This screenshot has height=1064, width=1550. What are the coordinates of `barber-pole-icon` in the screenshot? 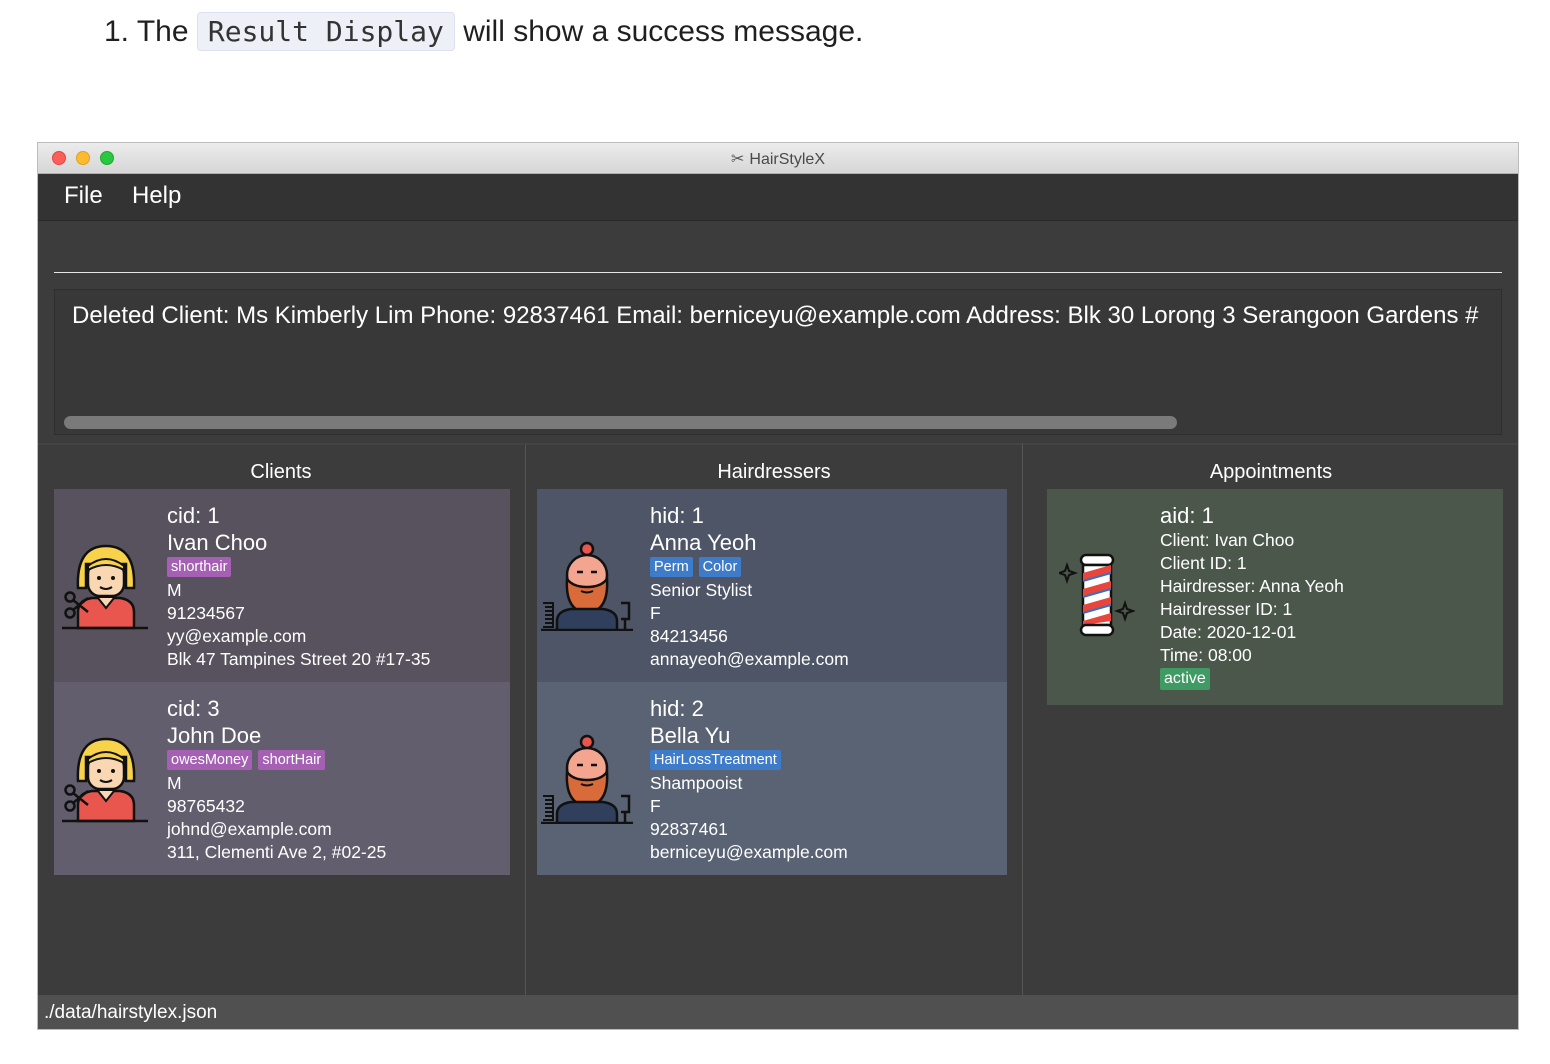 It's located at (1097, 595).